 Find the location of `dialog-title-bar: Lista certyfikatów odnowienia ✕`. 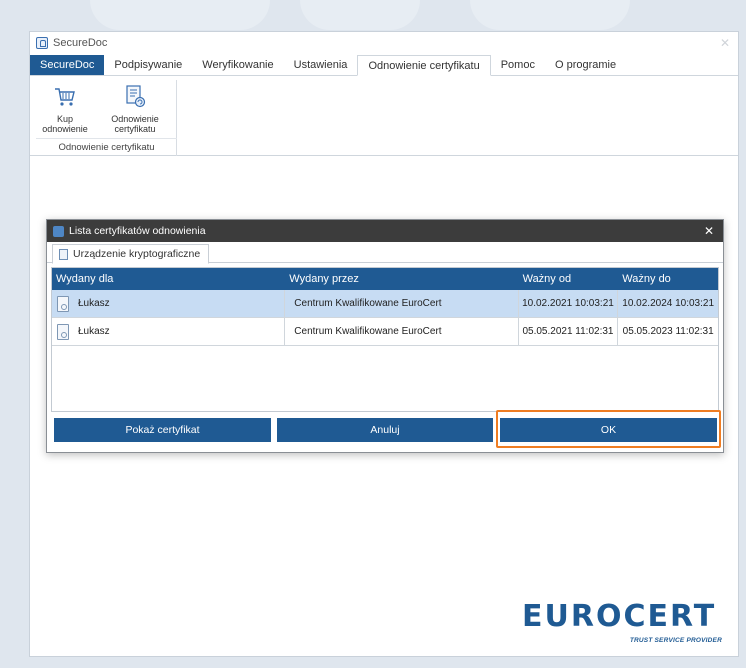

dialog-title-bar: Lista certyfikatów odnowienia ✕ is located at coordinates (385, 231).